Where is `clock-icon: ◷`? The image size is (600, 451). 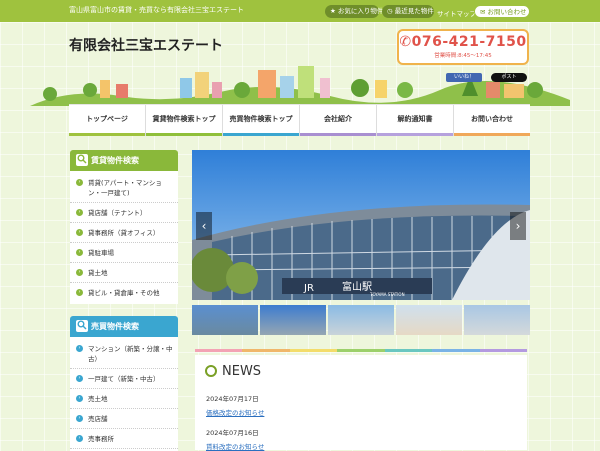 clock-icon: ◷ is located at coordinates (391, 11).